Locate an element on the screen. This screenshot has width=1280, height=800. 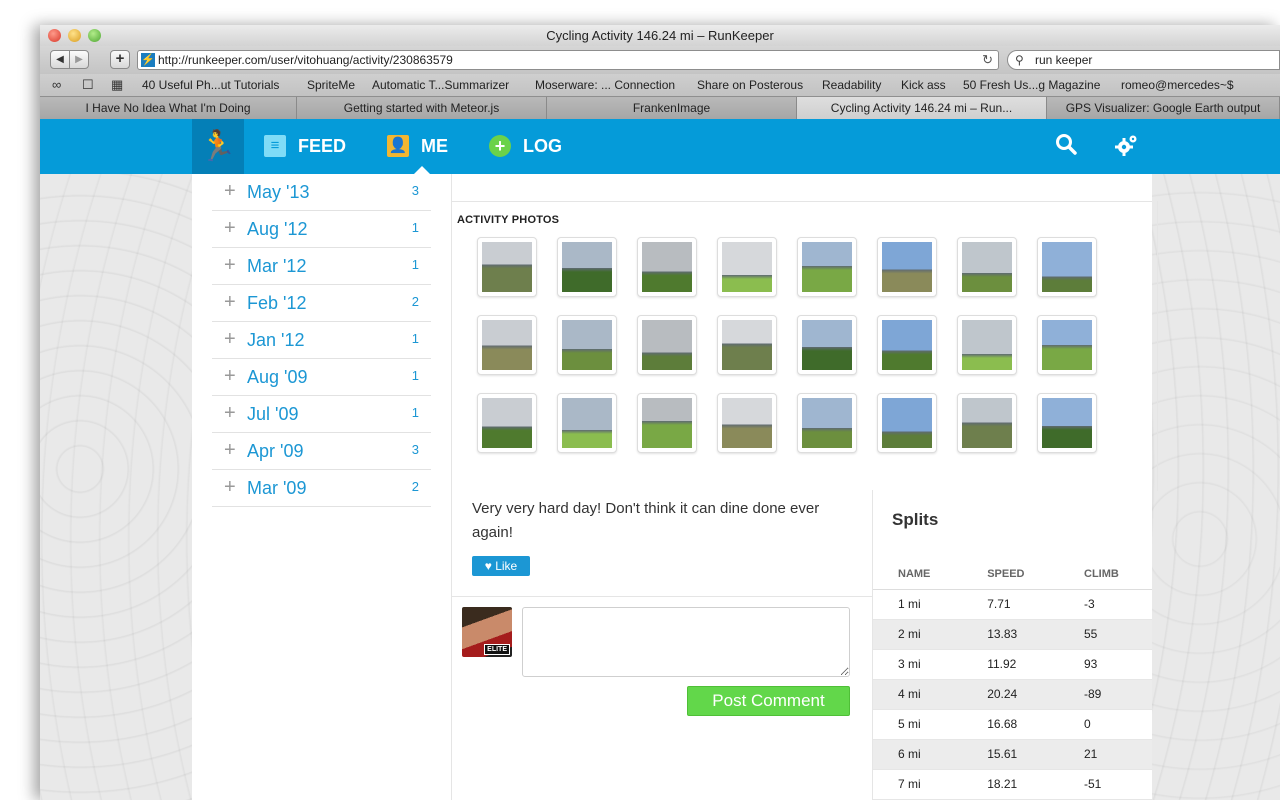
month-row: + Jul '09 1 is located at coordinates (321, 414).